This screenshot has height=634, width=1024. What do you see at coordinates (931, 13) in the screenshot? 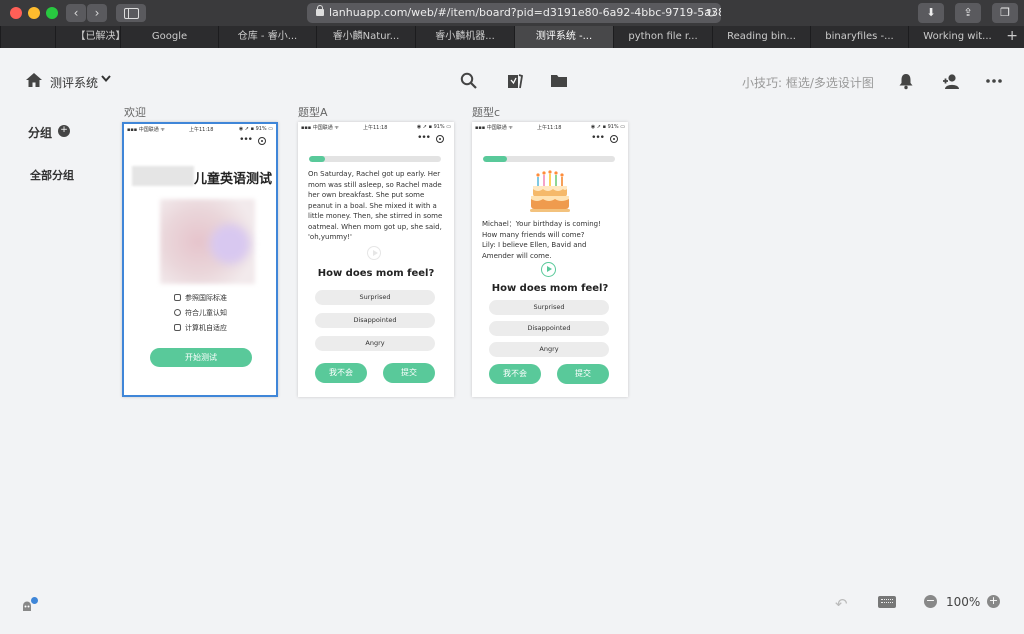
I see `download-icon: ⬇` at bounding box center [931, 13].